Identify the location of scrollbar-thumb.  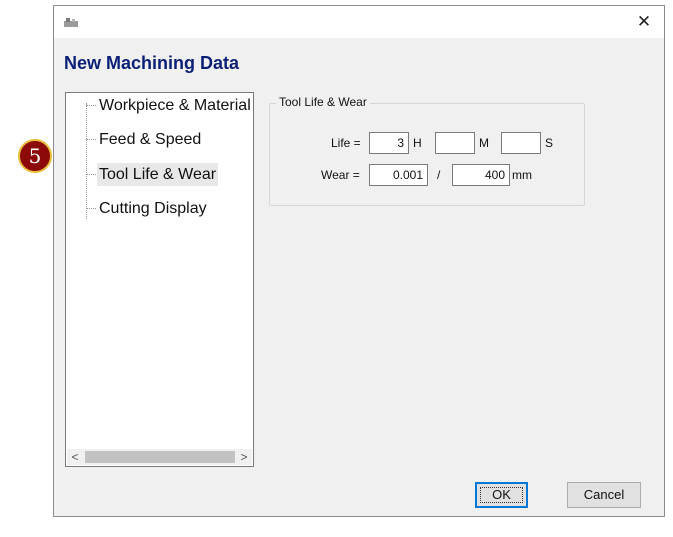
(160, 457).